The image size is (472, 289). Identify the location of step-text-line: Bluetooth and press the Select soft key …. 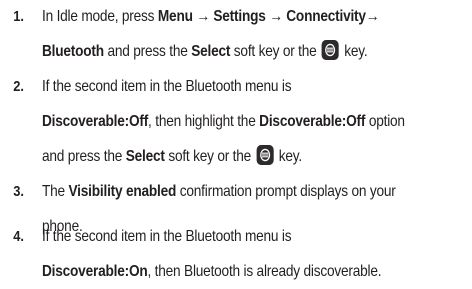
(226, 51).